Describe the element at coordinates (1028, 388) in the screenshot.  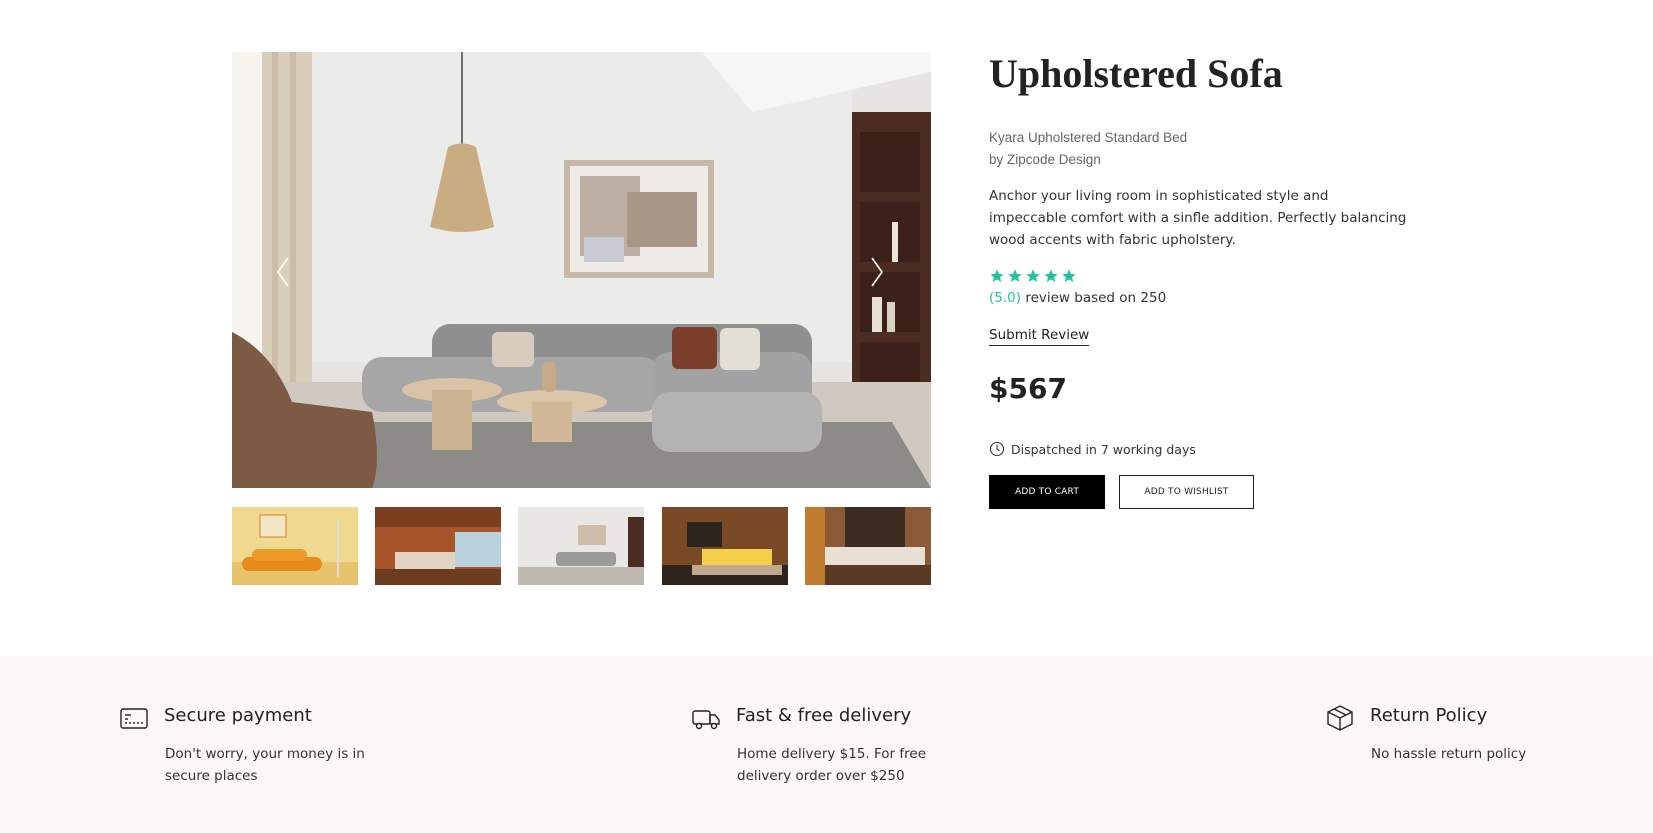
I see `product-price: $567` at that location.